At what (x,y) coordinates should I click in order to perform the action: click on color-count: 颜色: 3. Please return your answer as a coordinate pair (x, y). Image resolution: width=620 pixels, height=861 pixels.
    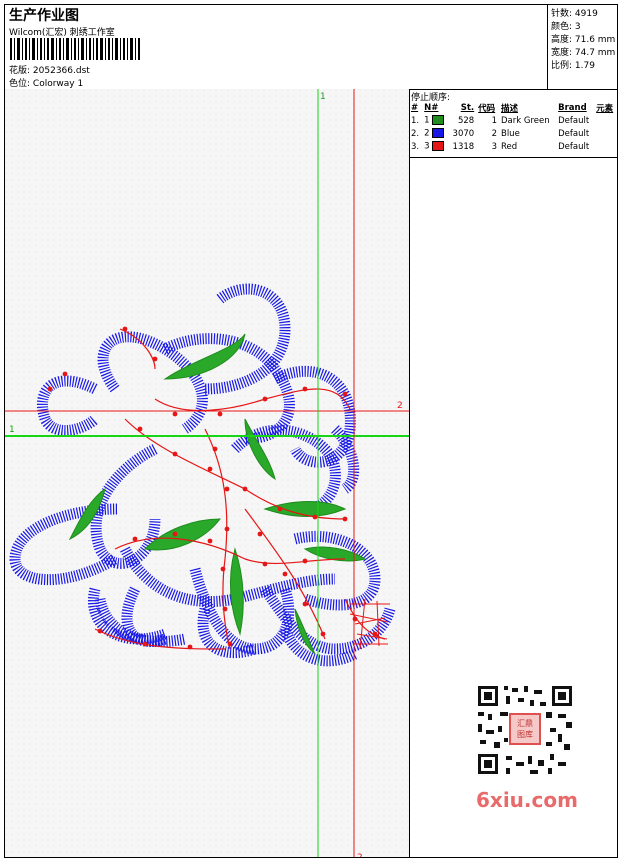
    Looking at the image, I should click on (566, 27).